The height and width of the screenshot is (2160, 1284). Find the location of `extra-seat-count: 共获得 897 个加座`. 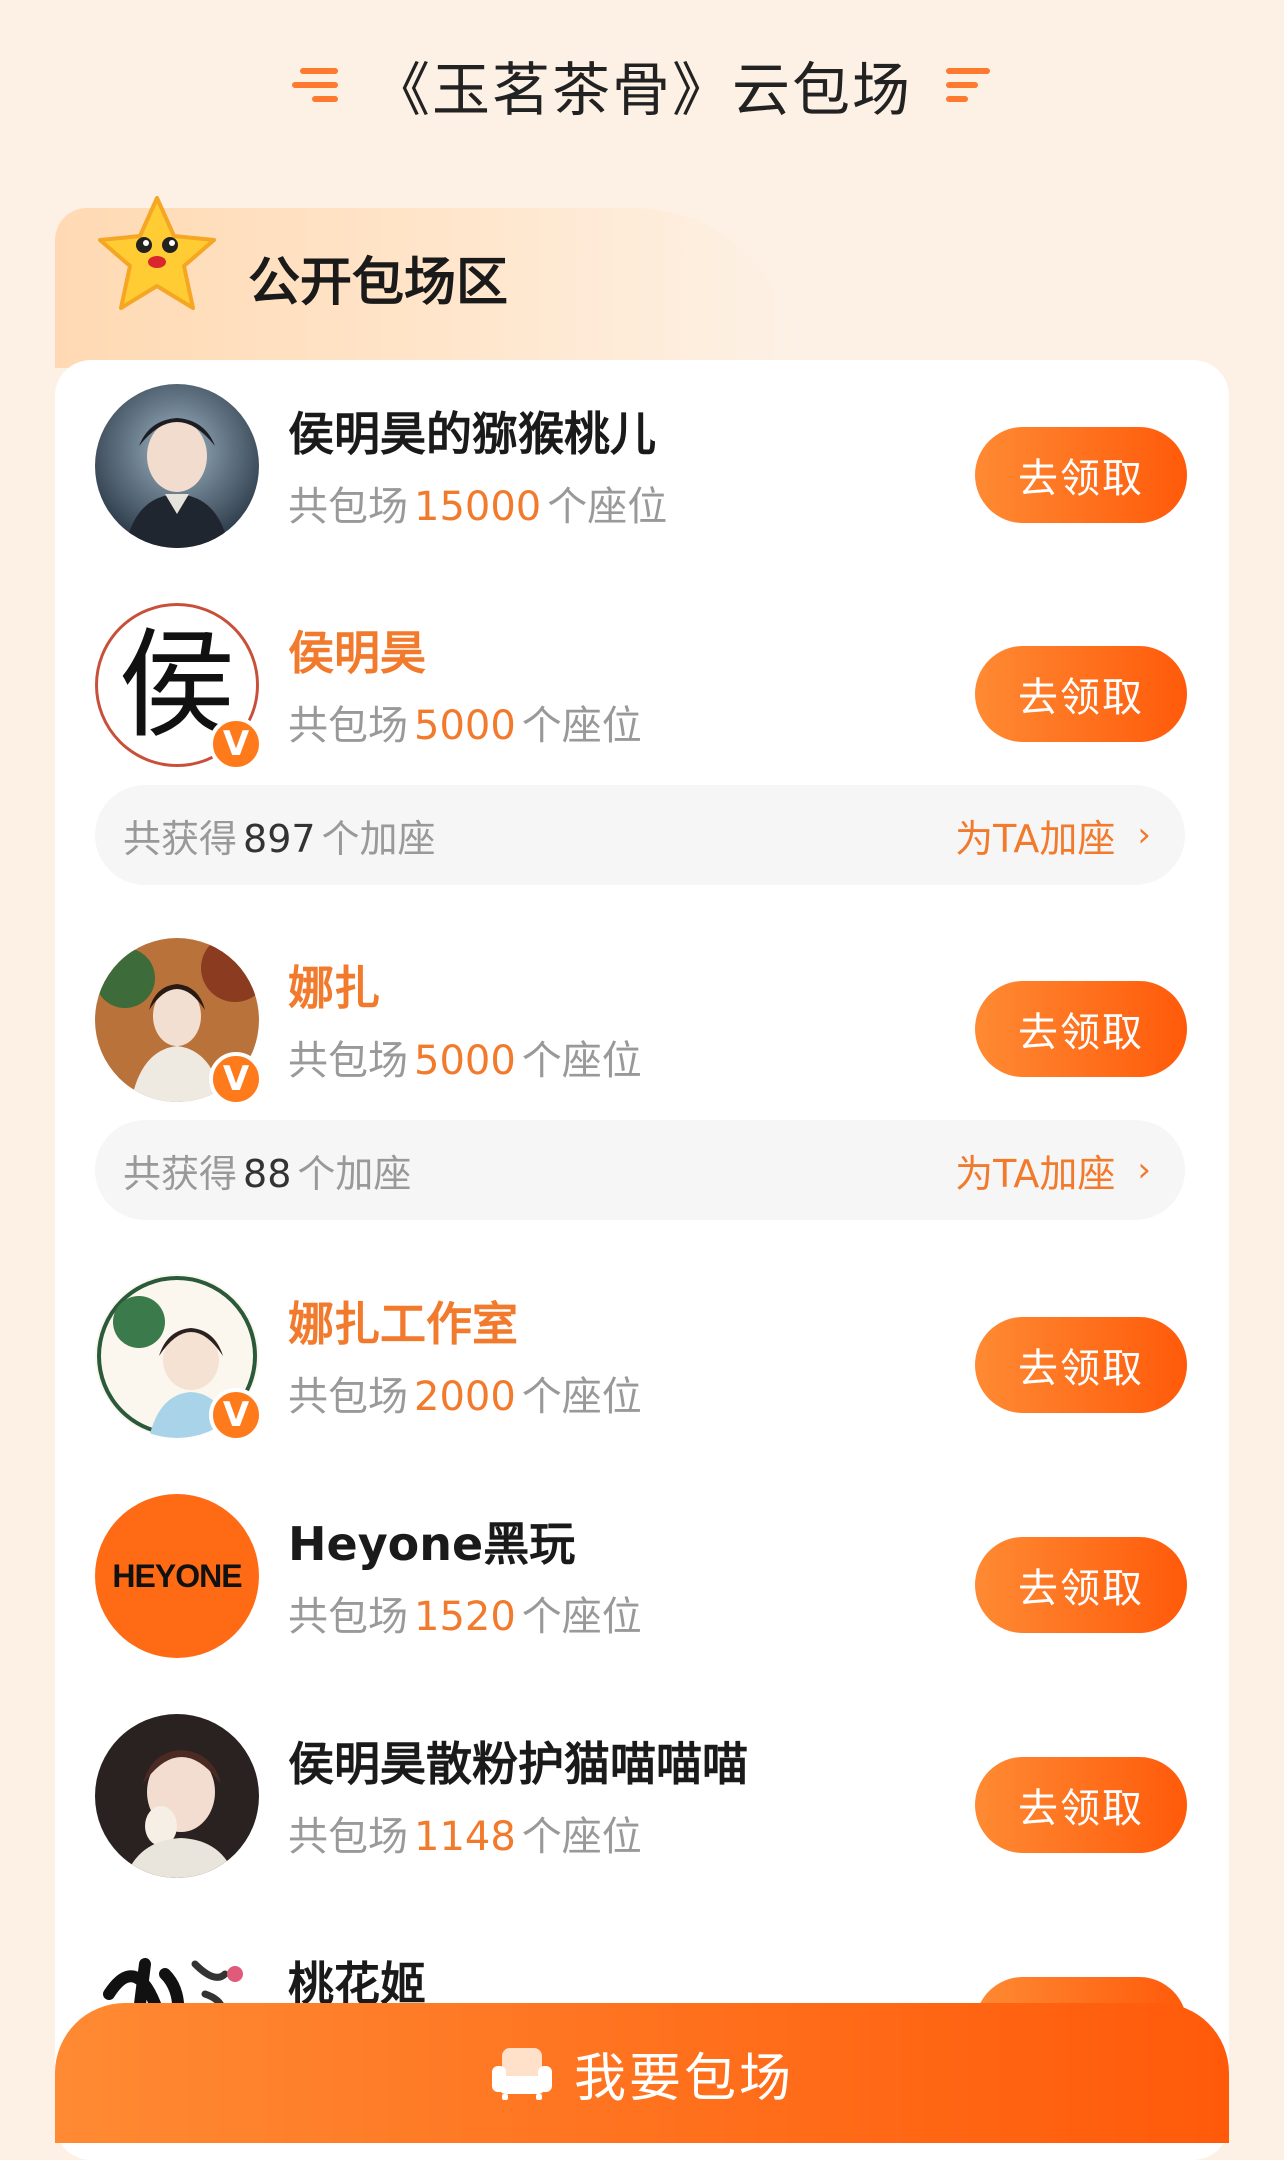

extra-seat-count: 共获得 897 个加座 is located at coordinates (279, 838).